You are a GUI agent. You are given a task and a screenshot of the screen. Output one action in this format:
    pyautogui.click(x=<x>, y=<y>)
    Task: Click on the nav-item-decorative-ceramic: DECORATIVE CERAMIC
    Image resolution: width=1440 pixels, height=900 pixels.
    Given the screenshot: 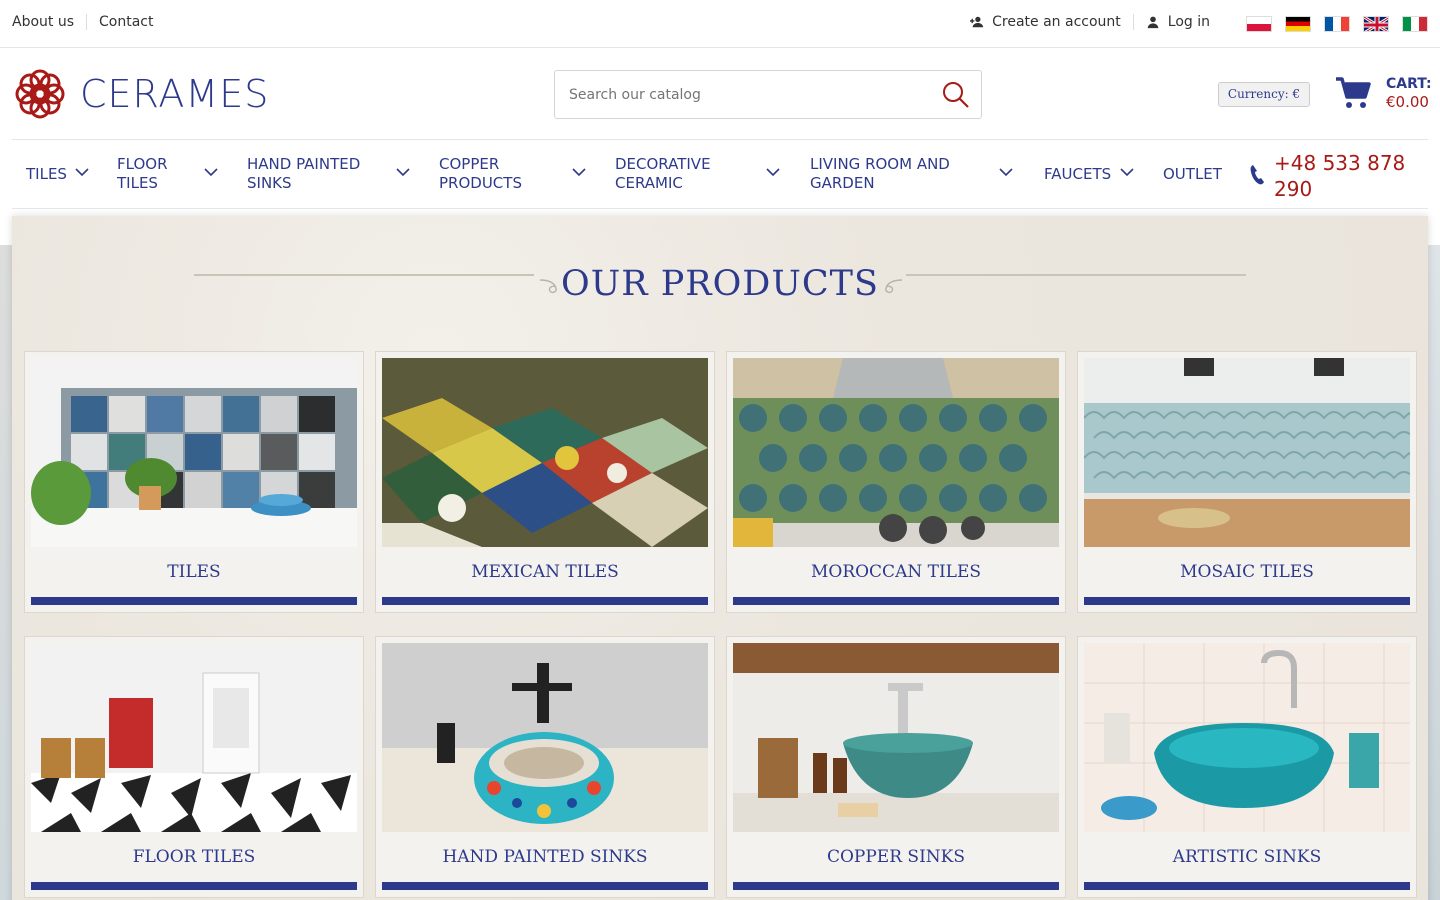 What is the action you would take?
    pyautogui.click(x=705, y=174)
    